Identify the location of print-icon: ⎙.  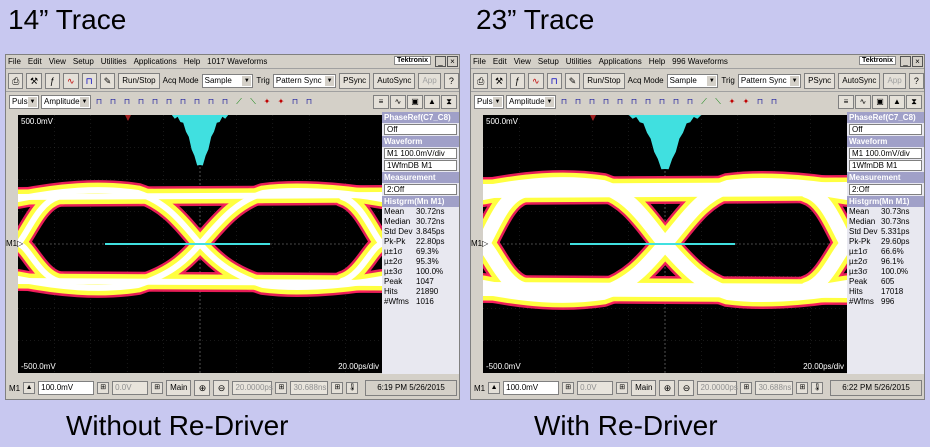
(481, 80).